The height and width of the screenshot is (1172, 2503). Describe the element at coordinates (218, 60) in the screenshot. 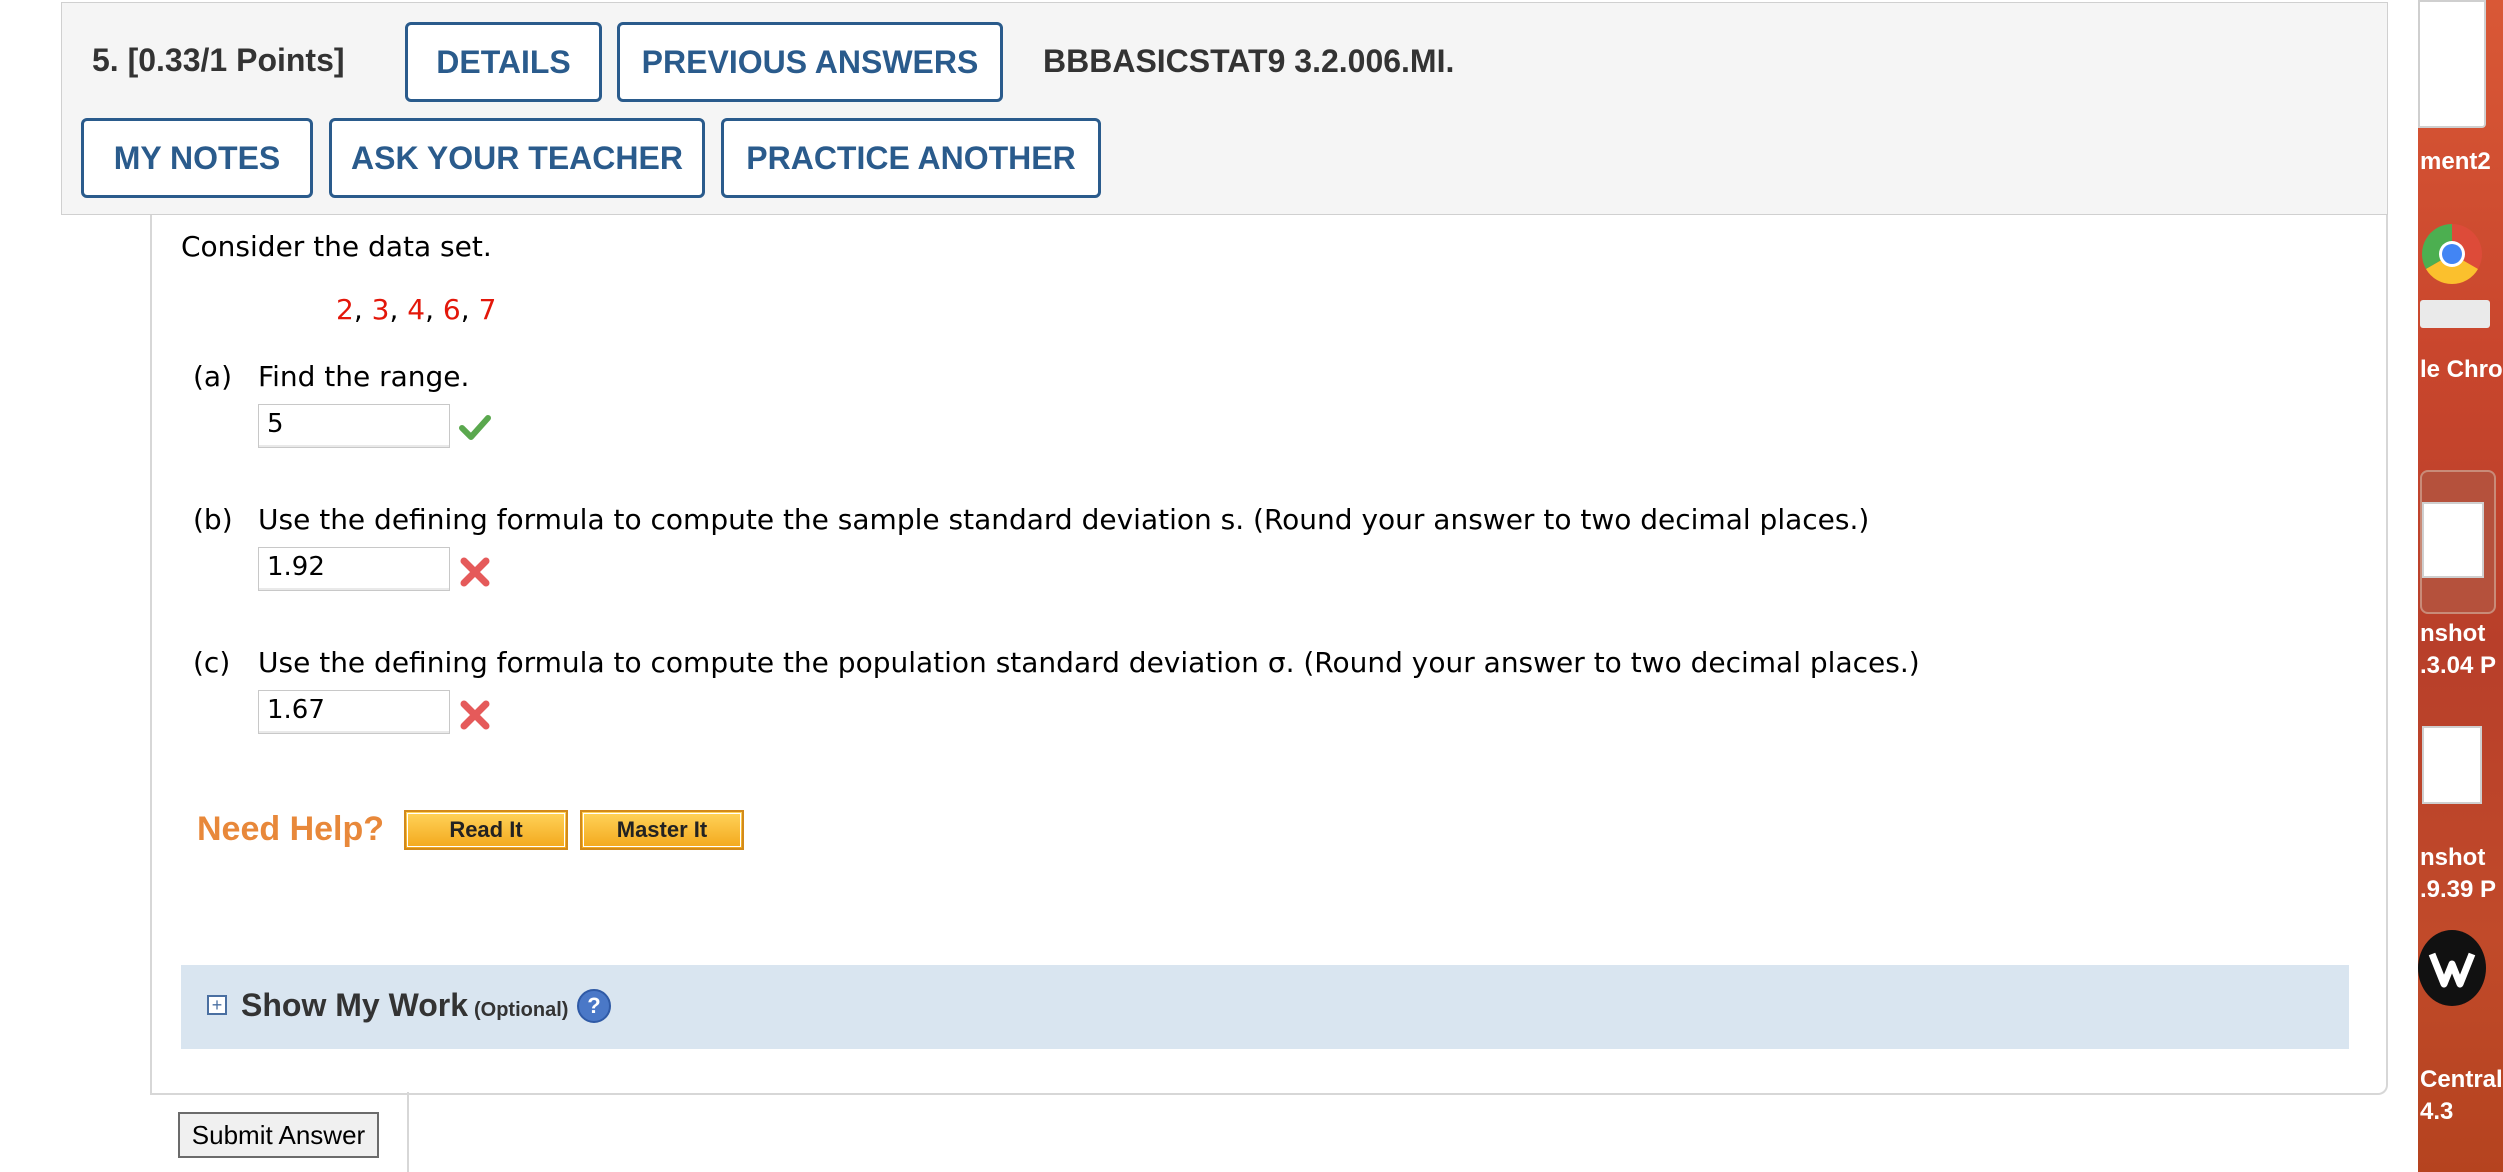

I see `question-title: 5. [0.33/1 Points]` at that location.